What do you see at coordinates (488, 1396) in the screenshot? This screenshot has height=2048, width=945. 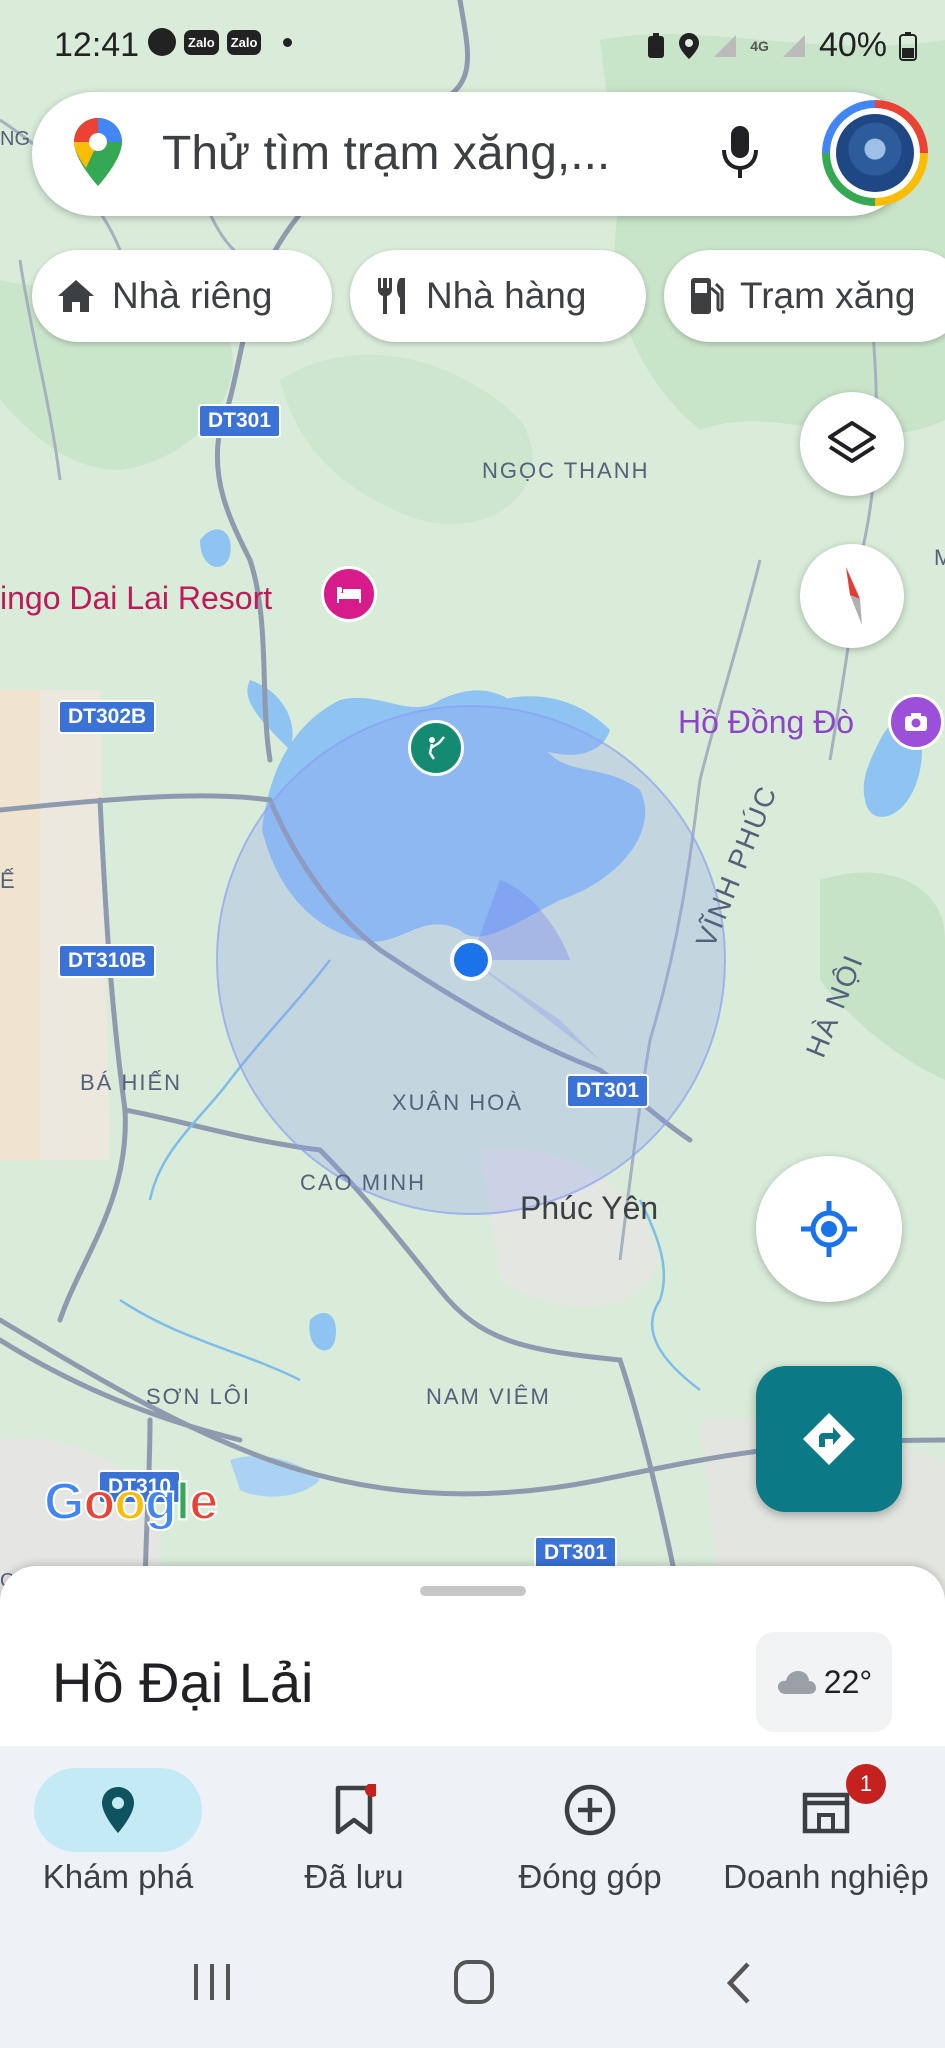 I see `place-label-nam-viem: NAM VIÊM` at bounding box center [488, 1396].